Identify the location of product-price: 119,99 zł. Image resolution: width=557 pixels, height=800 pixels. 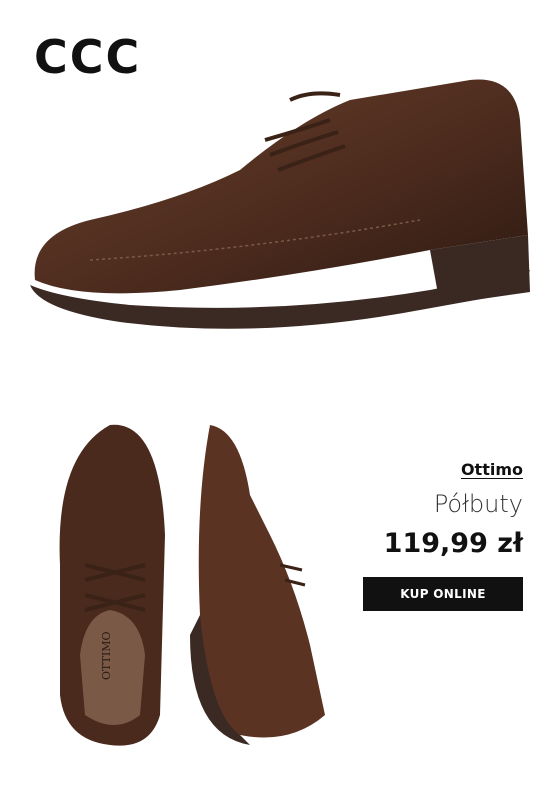
(453, 543).